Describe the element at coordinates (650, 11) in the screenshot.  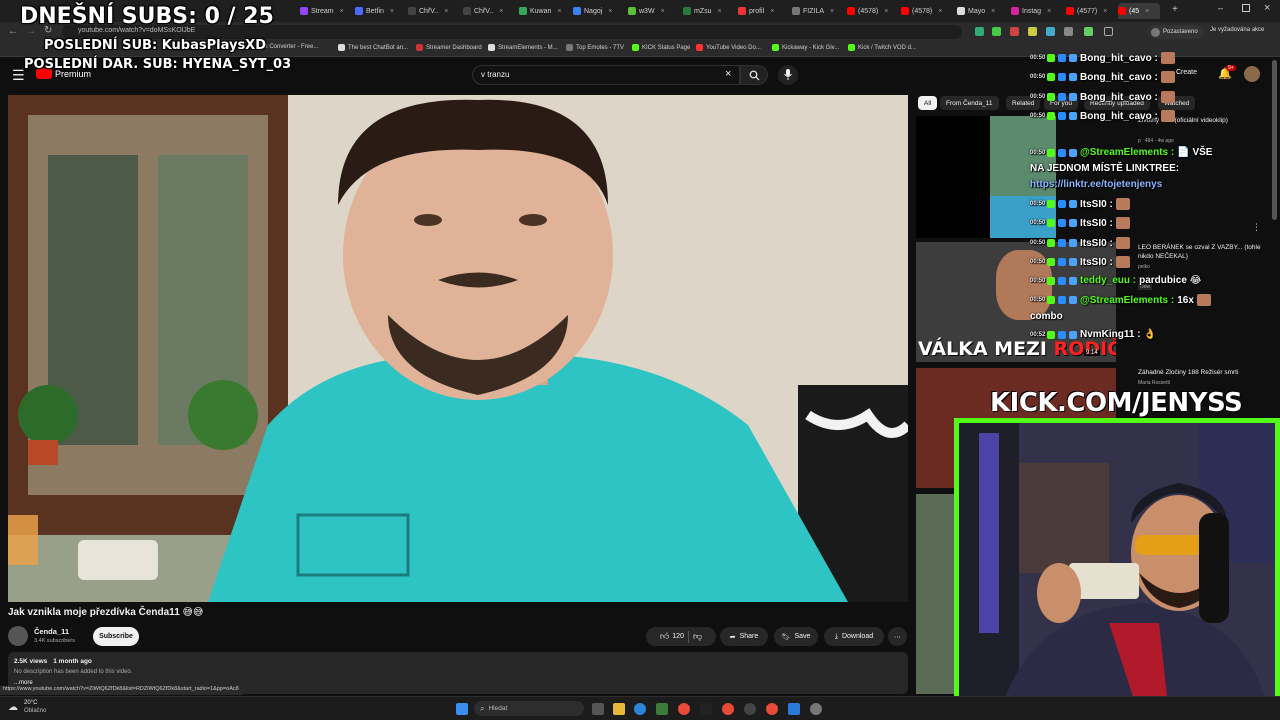
I see `browser-tab: w3W ×` at that location.